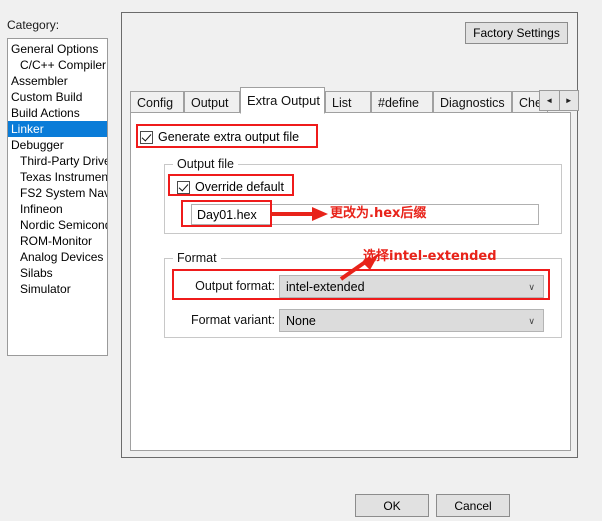 Image resolution: width=602 pixels, height=521 pixels. I want to click on sidebar-item-texas-instruments: Texas Instruments, so click(57, 177).